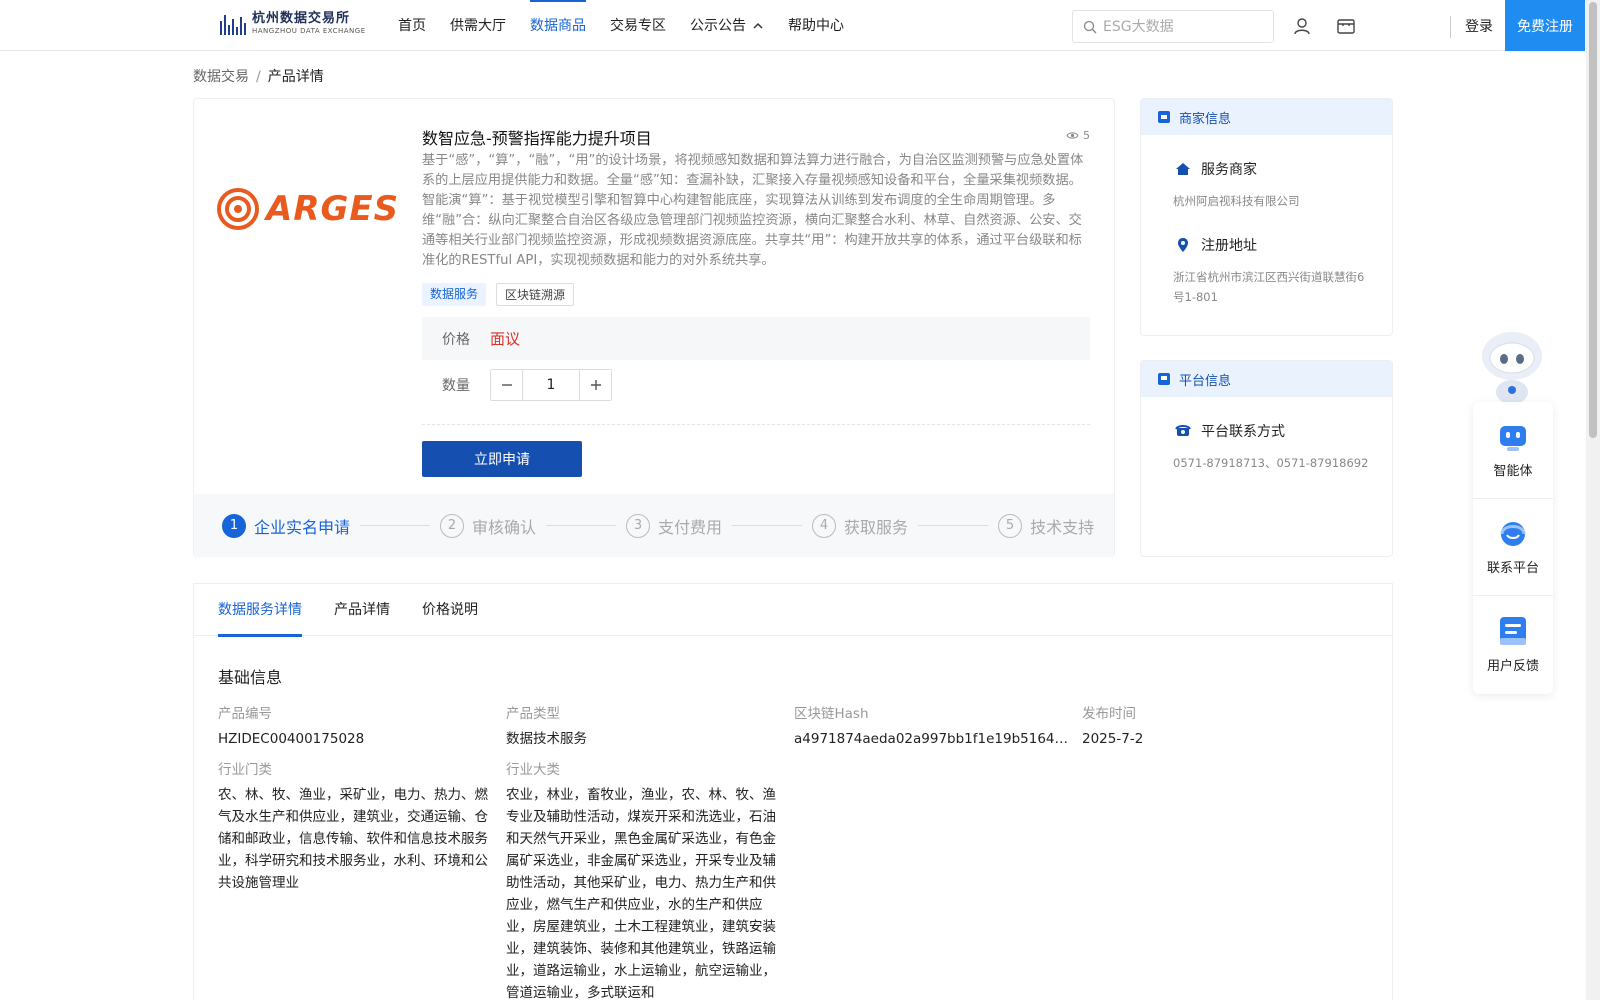 The height and width of the screenshot is (1000, 1600). Describe the element at coordinates (638, 25) in the screenshot. I see `nav-trade-zone: 交易专区` at that location.